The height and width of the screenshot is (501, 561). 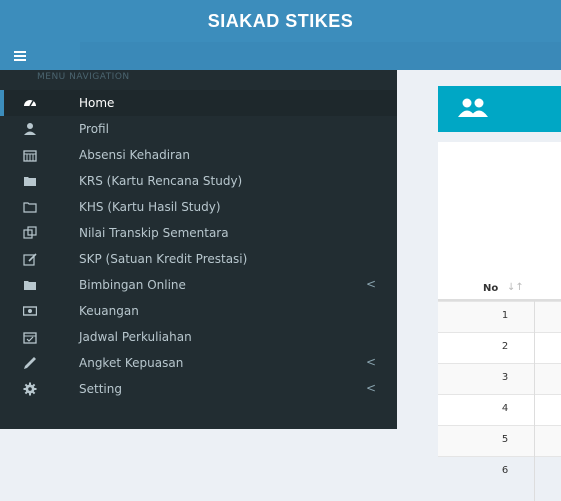 I want to click on sidebar-item-jadwal: Jadwal Perkuliahan, so click(x=198, y=337).